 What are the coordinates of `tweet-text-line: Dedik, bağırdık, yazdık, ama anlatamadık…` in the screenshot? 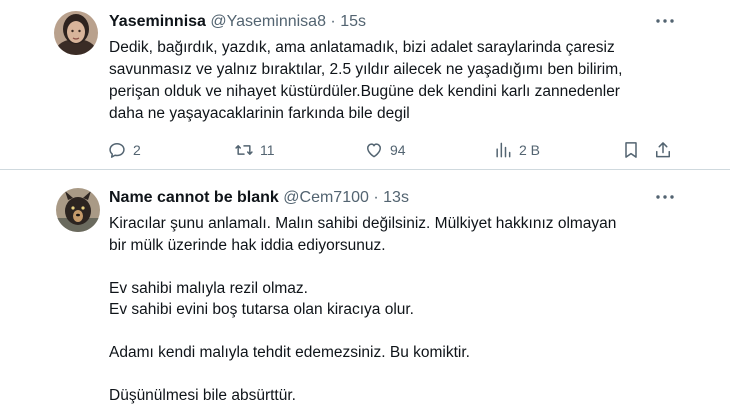 It's located at (362, 47).